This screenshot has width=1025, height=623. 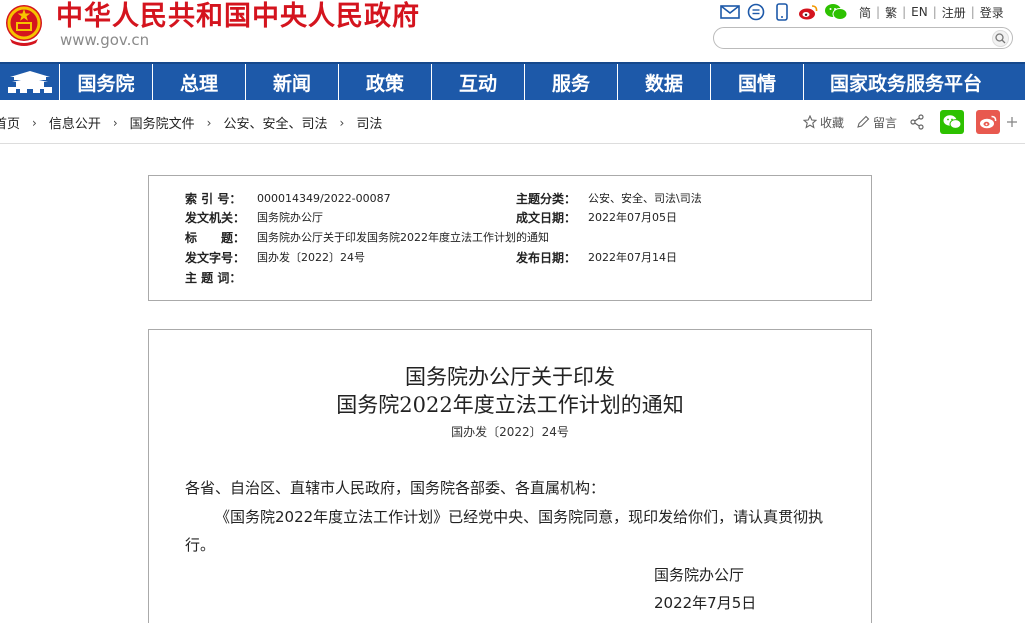 What do you see at coordinates (954, 12) in the screenshot?
I see `register-link: 注册` at bounding box center [954, 12].